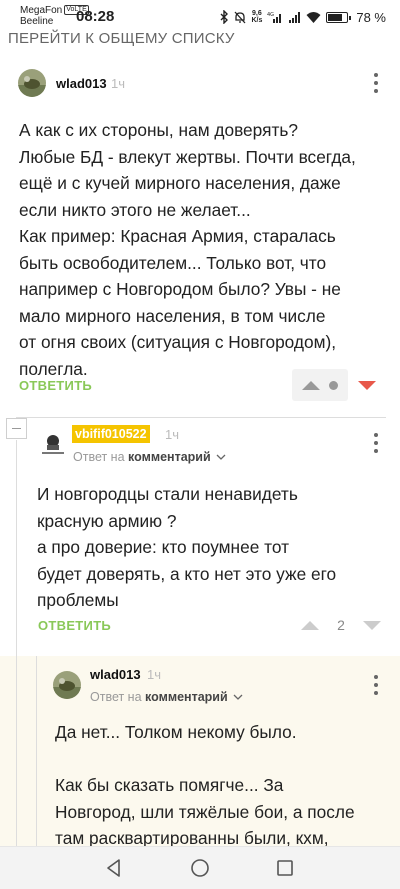 The image size is (400, 889). I want to click on svg-text: 4G, so click(270, 15).